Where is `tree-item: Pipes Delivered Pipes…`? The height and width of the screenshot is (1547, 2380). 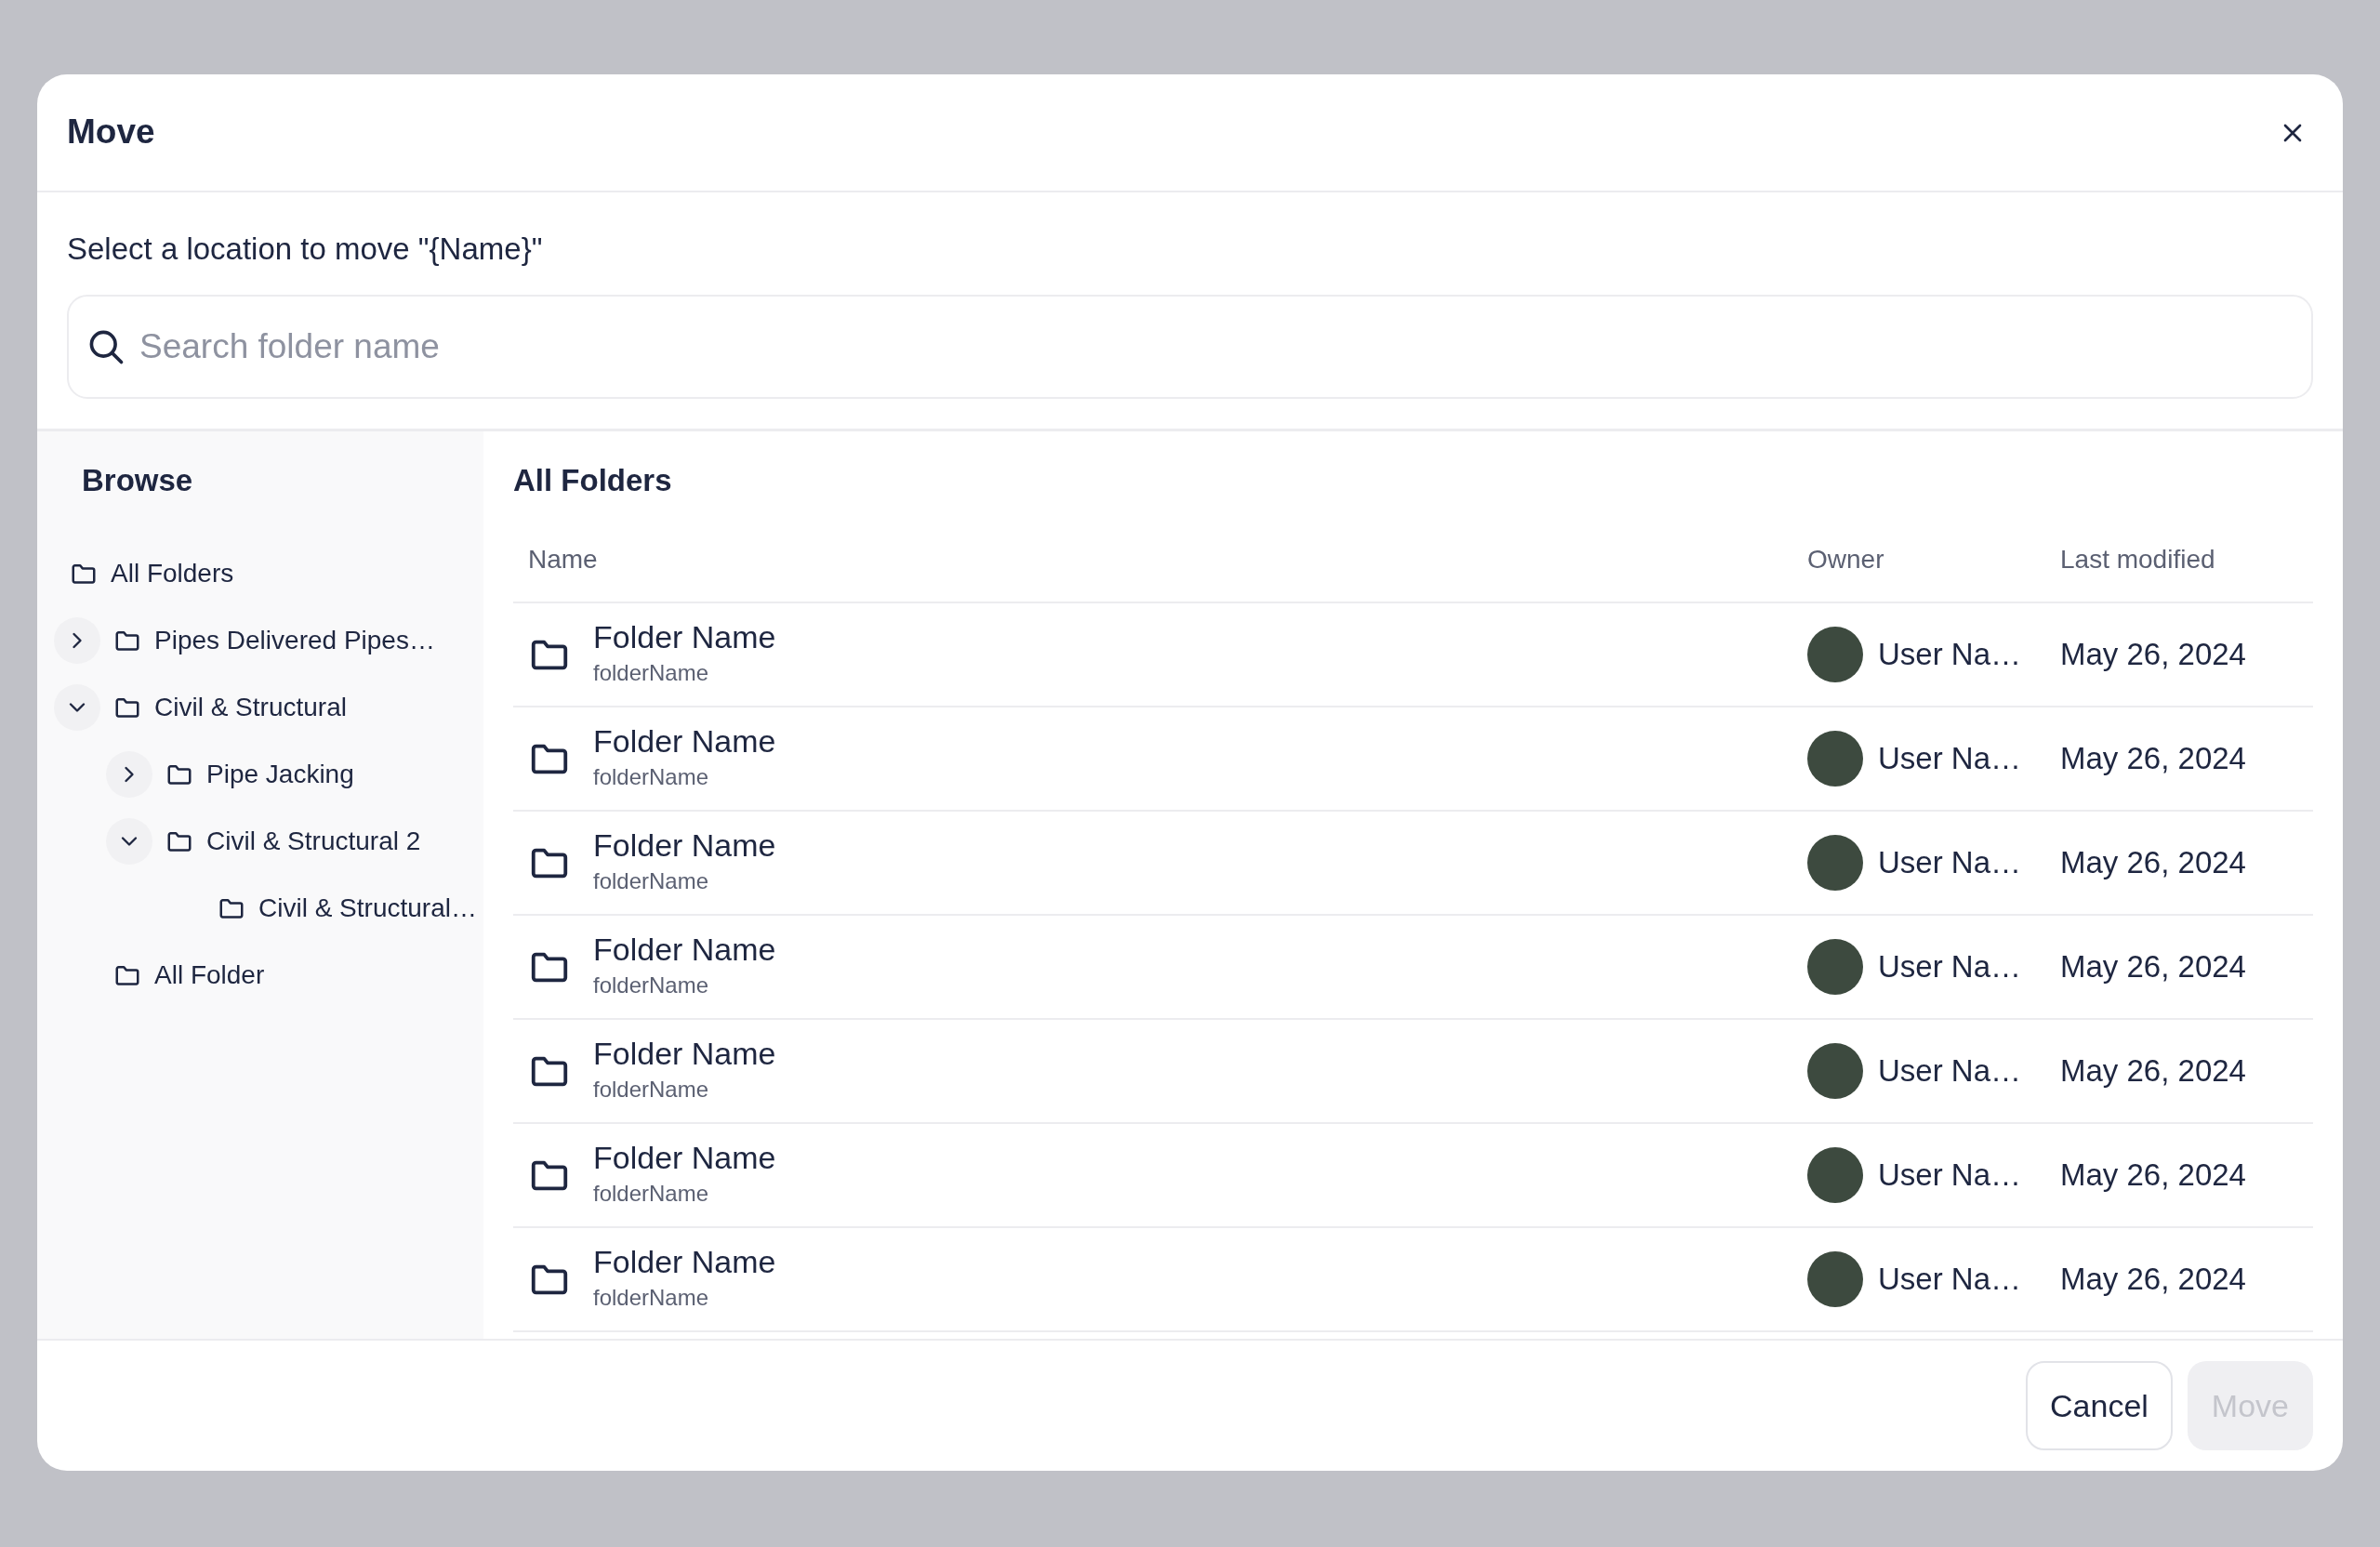 tree-item: Pipes Delivered Pipes… is located at coordinates (294, 640).